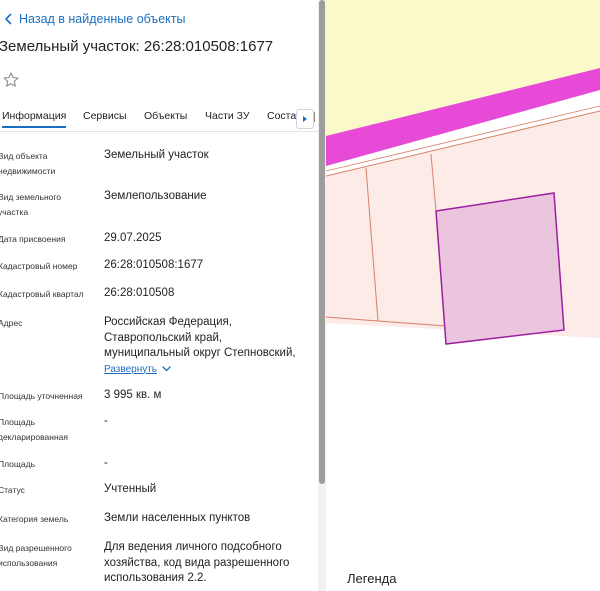  What do you see at coordinates (102, 19) in the screenshot?
I see `back-link-label: Назад в найденные объекты` at bounding box center [102, 19].